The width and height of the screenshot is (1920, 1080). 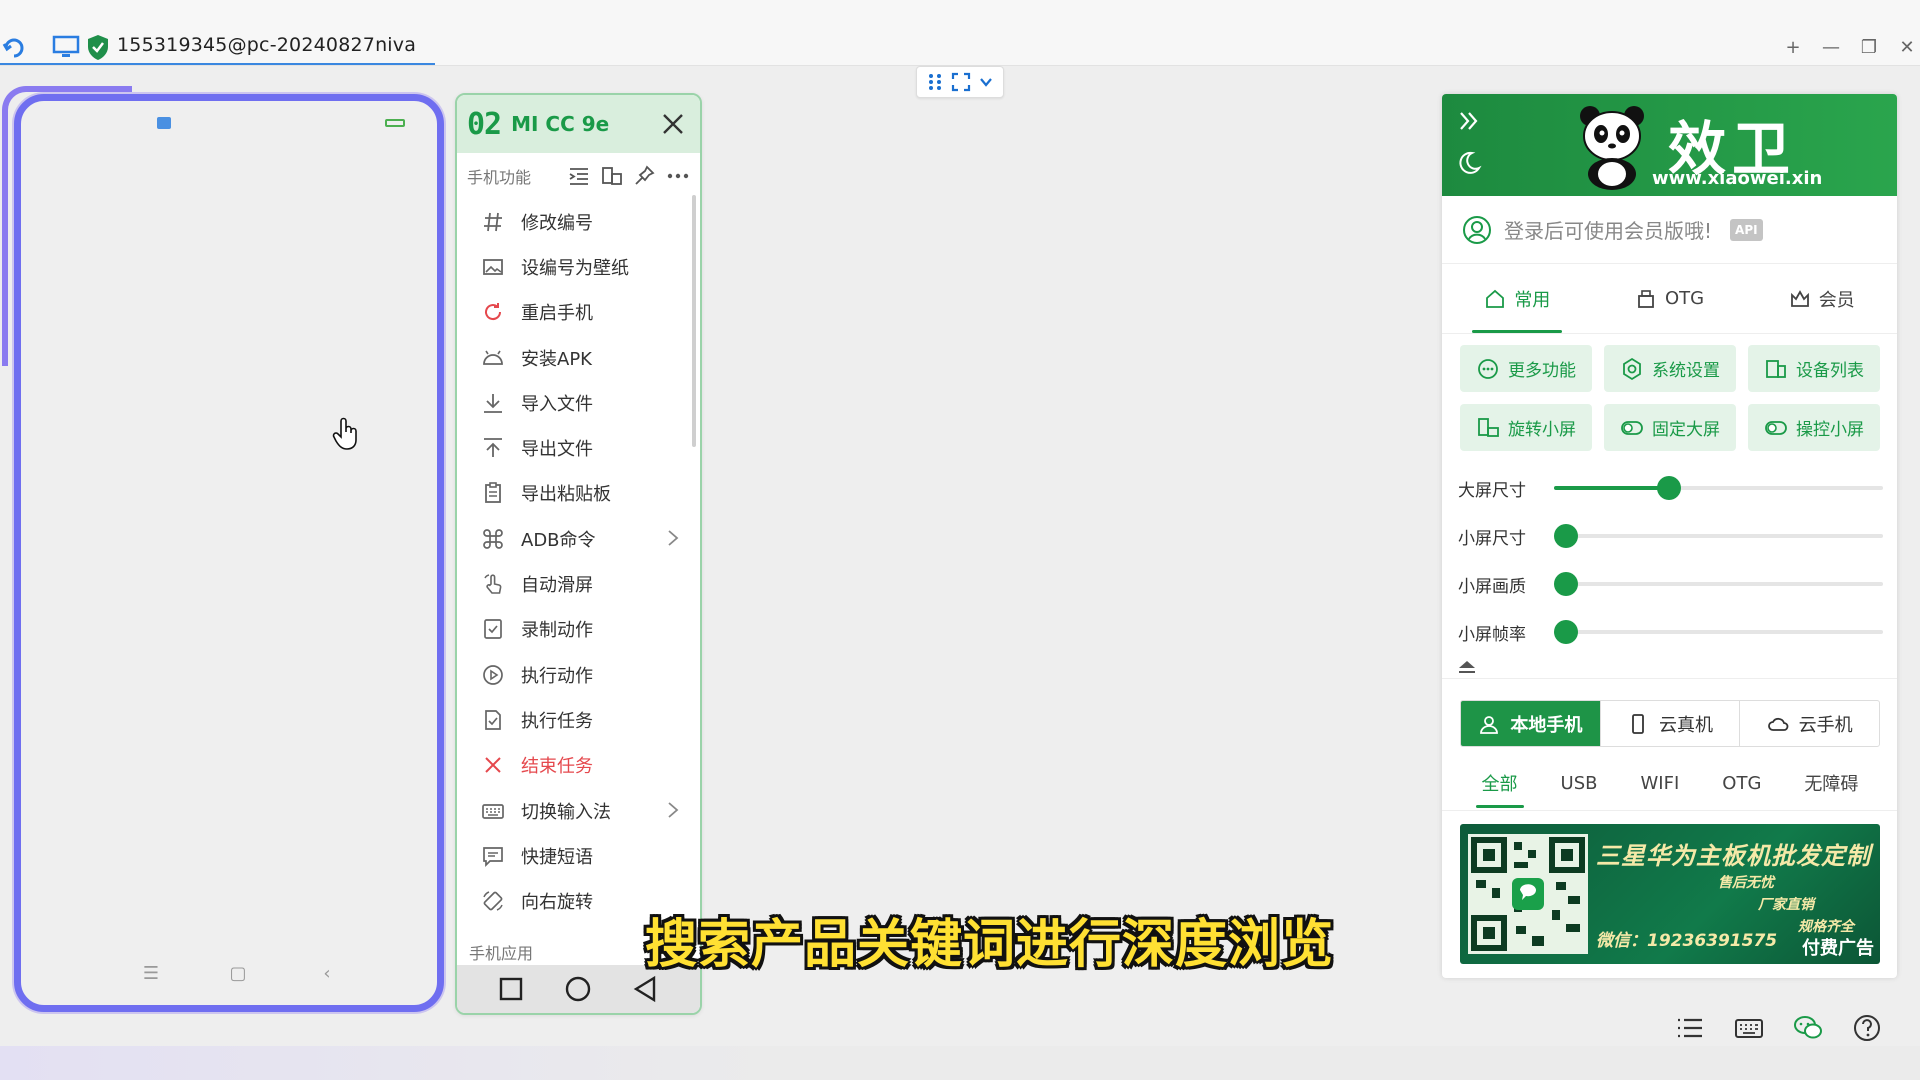 What do you see at coordinates (645, 176) in the screenshot?
I see `pin-icon` at bounding box center [645, 176].